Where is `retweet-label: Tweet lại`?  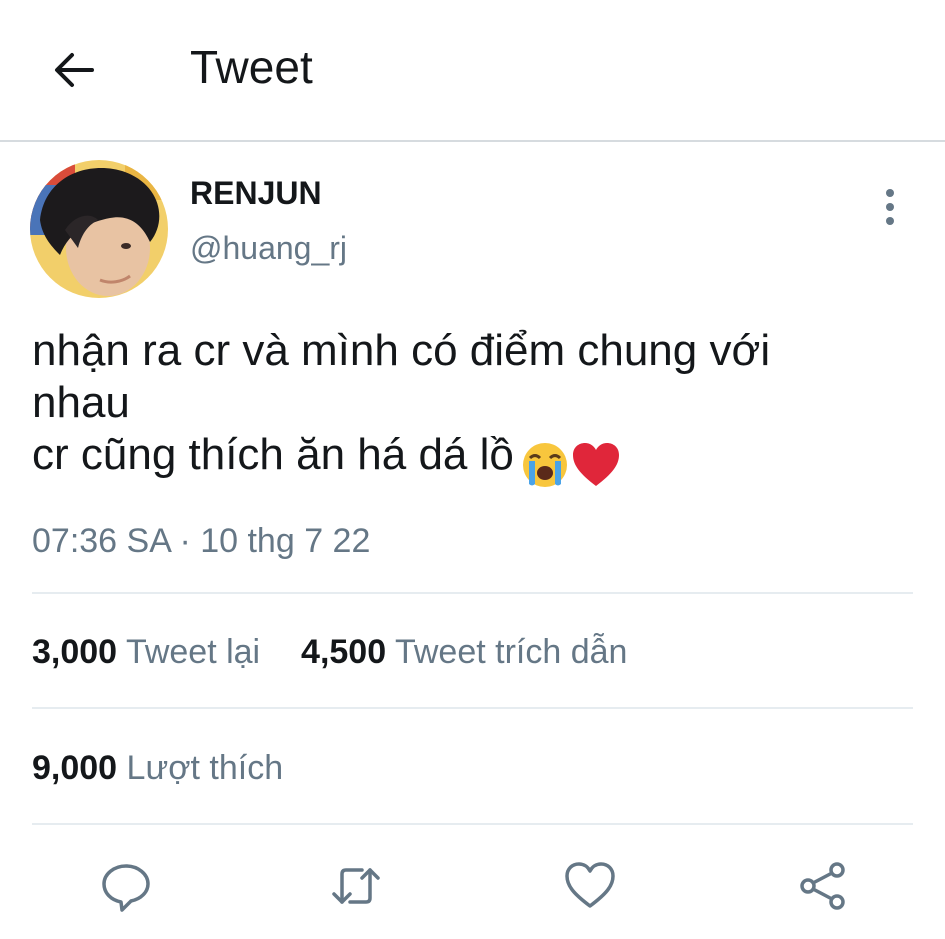
retweet-label: Tweet lại is located at coordinates (193, 652).